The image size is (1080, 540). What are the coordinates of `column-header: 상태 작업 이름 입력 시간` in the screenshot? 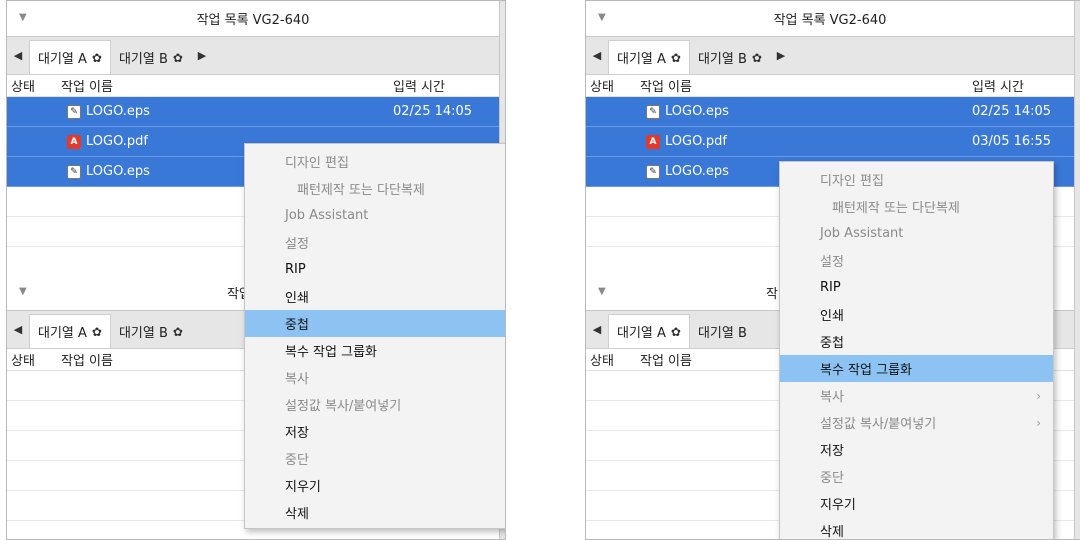 It's located at (253, 86).